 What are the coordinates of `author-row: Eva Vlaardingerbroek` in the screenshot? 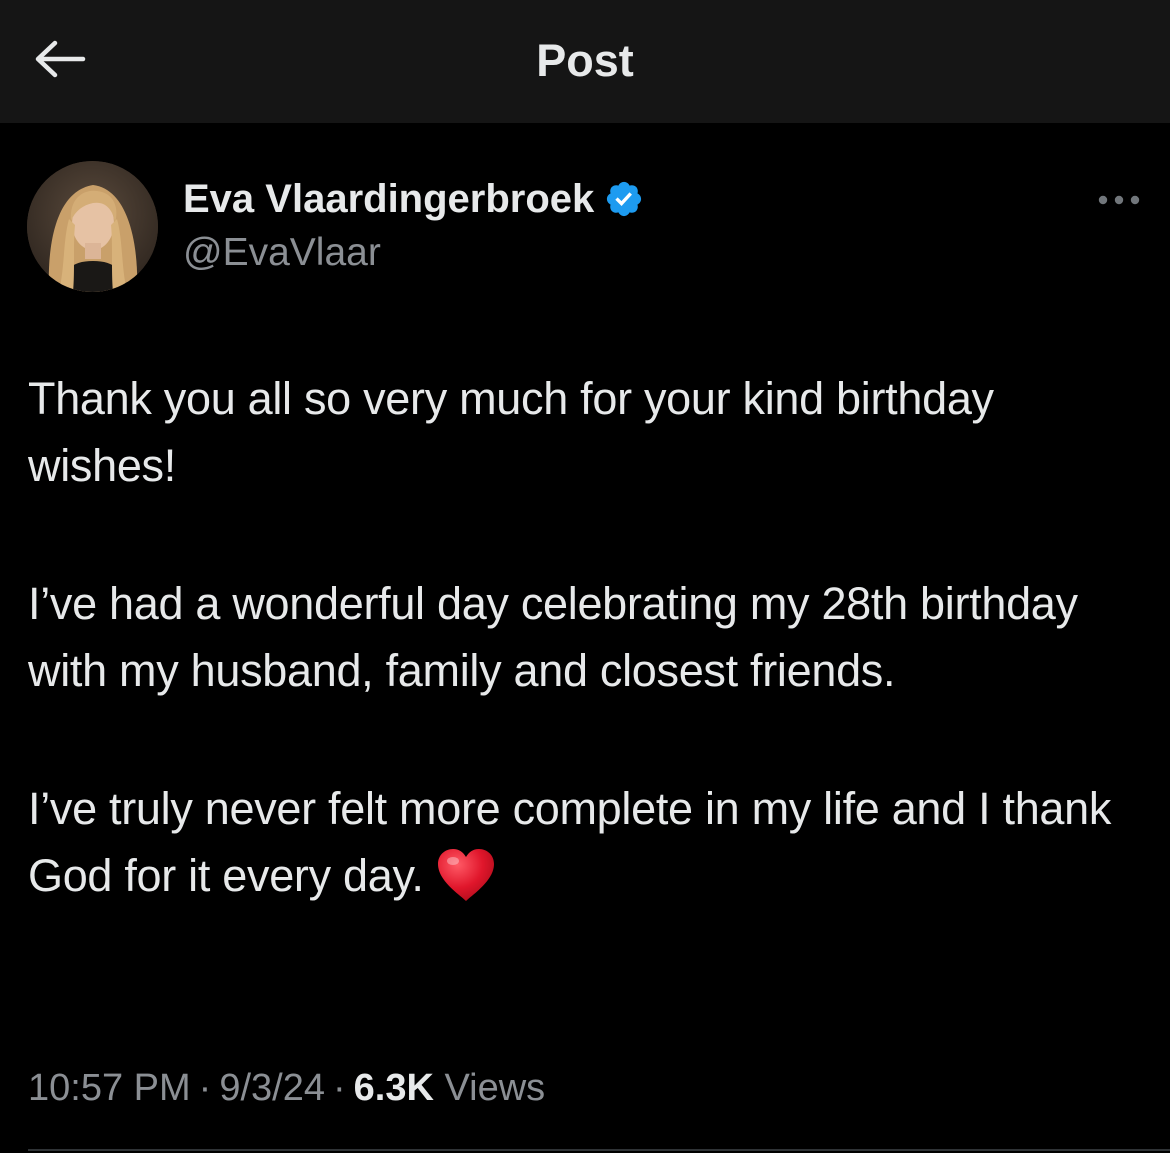 It's located at (413, 199).